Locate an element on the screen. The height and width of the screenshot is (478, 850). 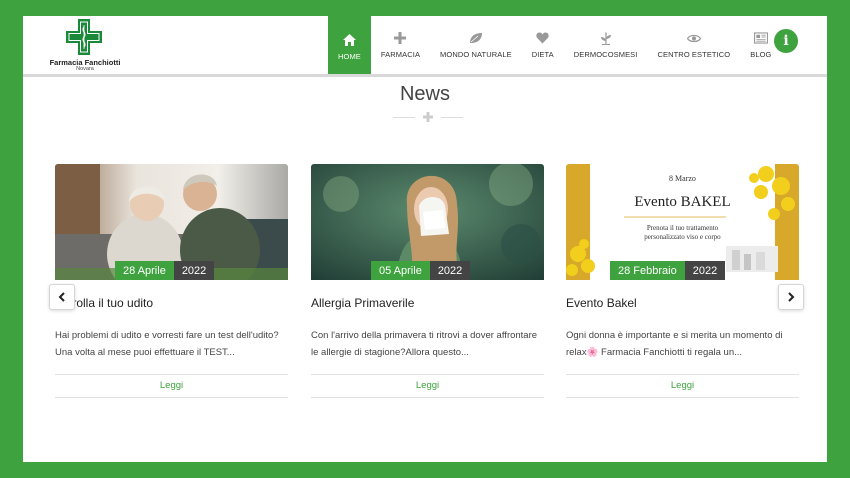
nav-item-dermocosmesi: DERMOCOSMESI is located at coordinates (606, 45).